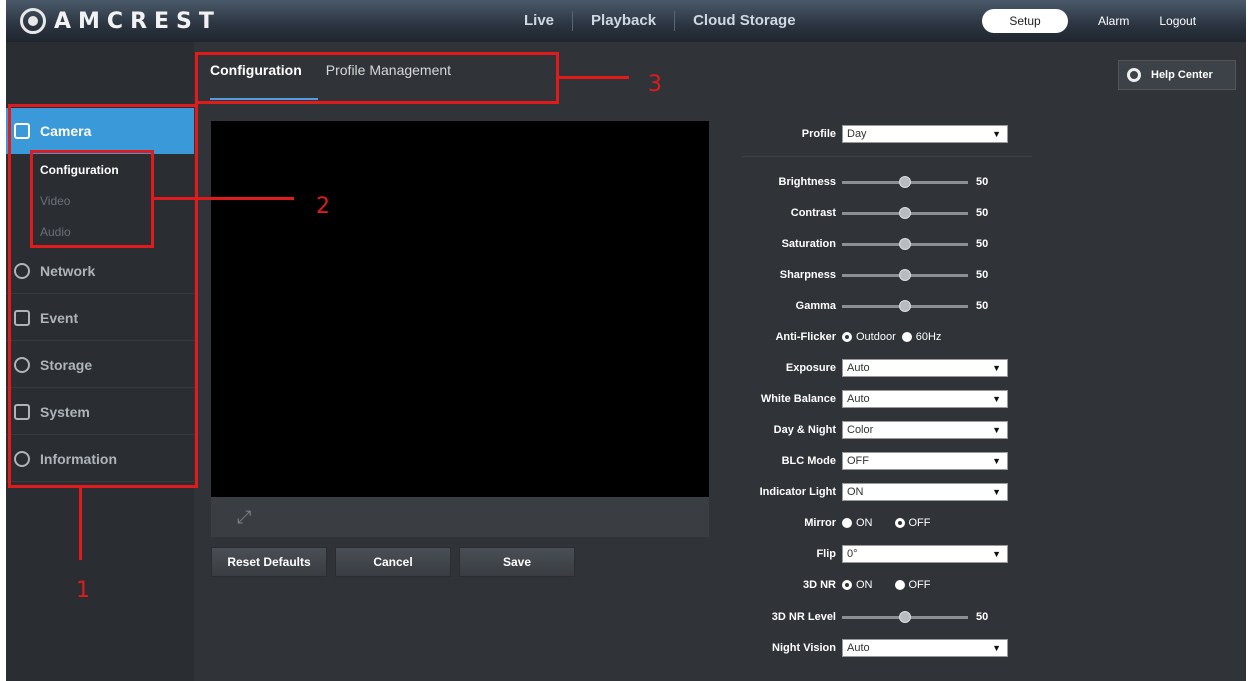 This screenshot has width=1252, height=681. What do you see at coordinates (852, 554) in the screenshot?
I see `flip-value: 0°` at bounding box center [852, 554].